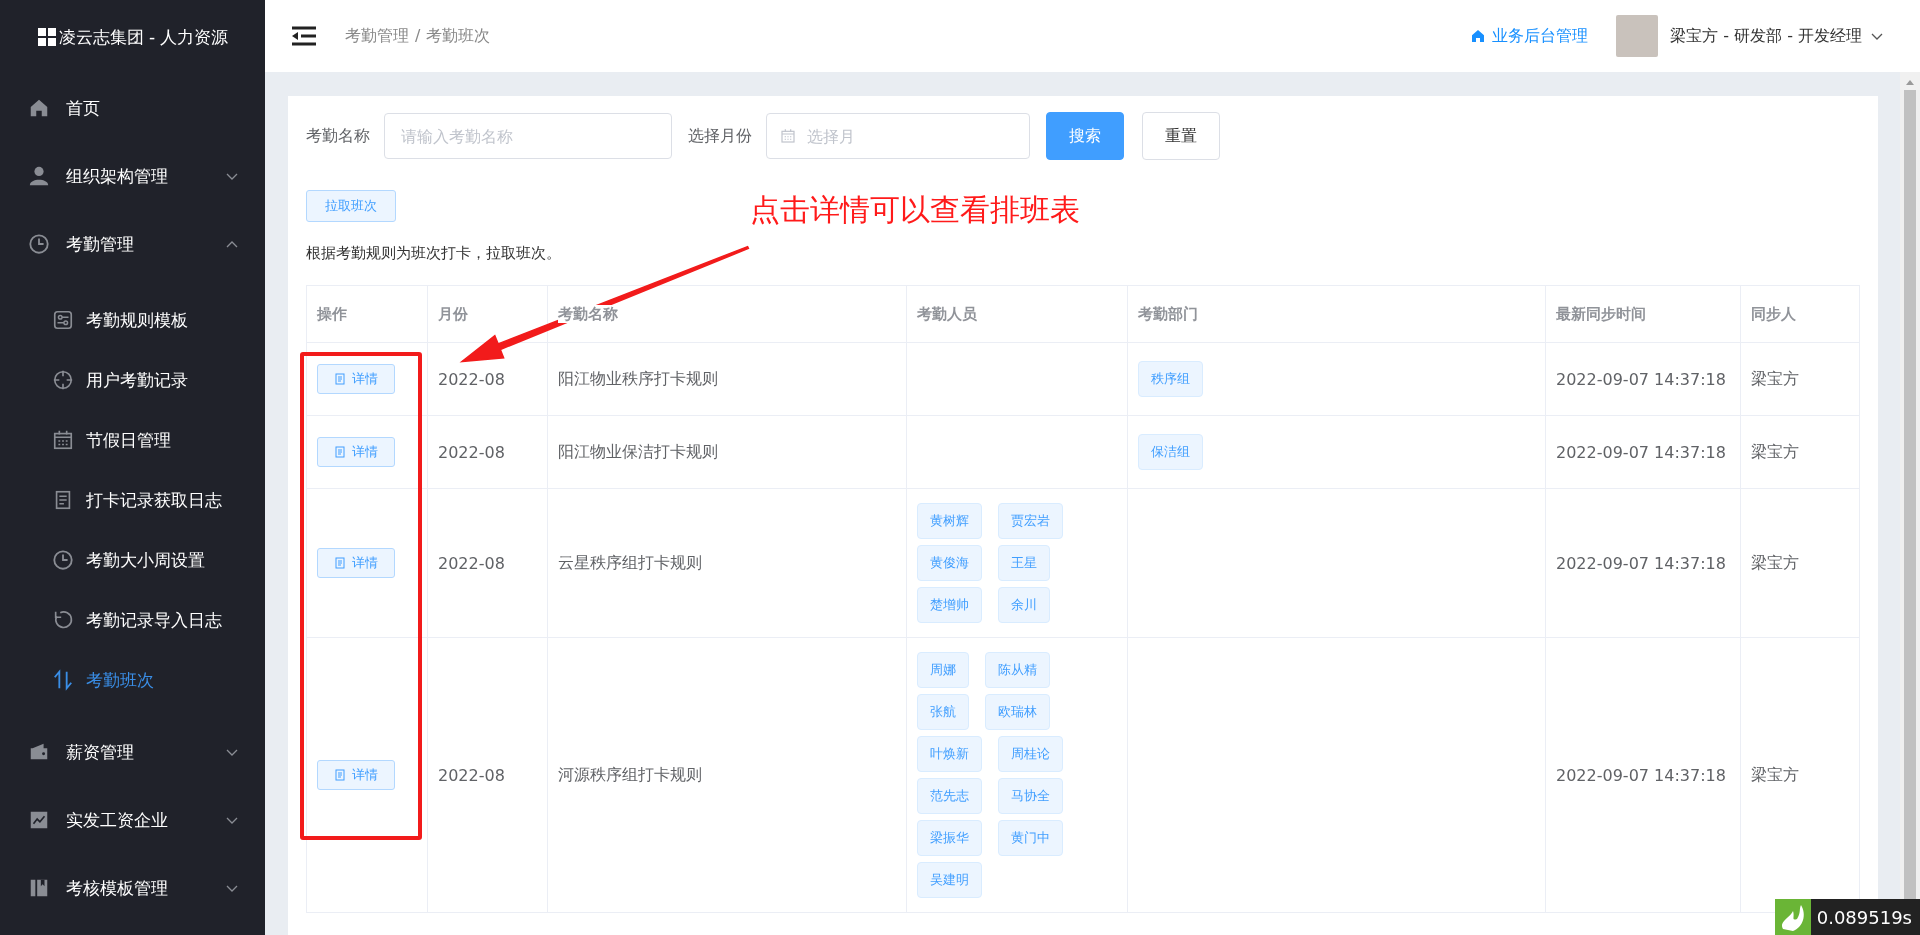  I want to click on person-tag: 欧瑞林, so click(1017, 712).